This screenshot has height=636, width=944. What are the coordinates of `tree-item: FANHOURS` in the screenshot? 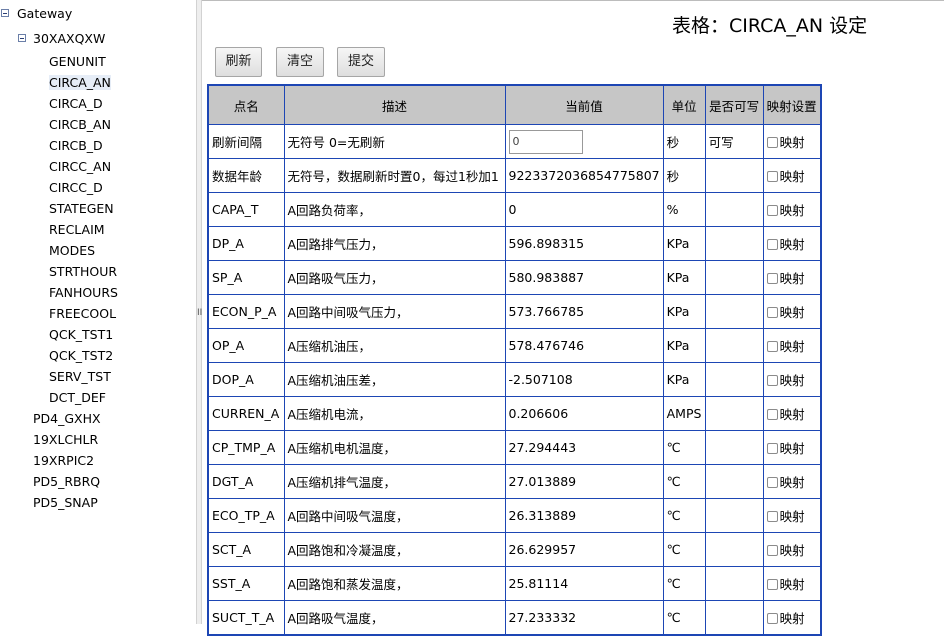 It's located at (83, 293).